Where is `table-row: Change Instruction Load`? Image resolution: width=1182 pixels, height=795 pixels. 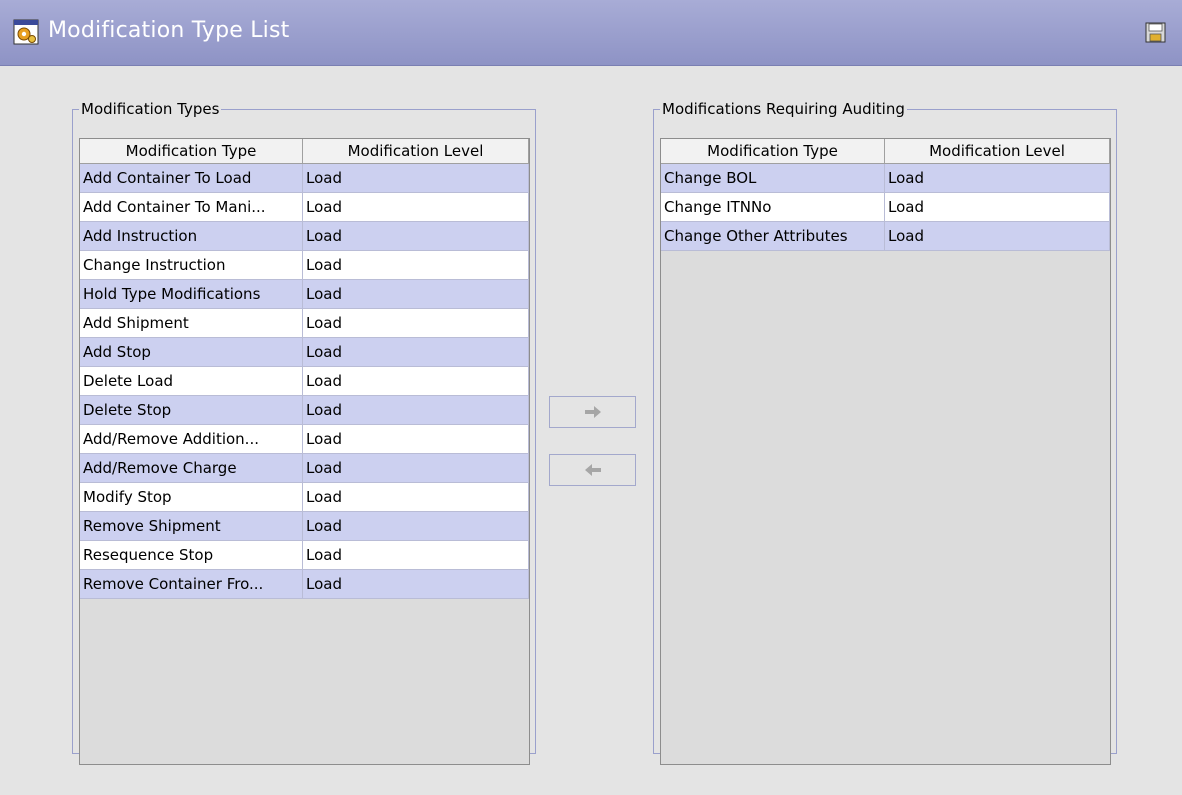
table-row: Change Instruction Load is located at coordinates (304, 265).